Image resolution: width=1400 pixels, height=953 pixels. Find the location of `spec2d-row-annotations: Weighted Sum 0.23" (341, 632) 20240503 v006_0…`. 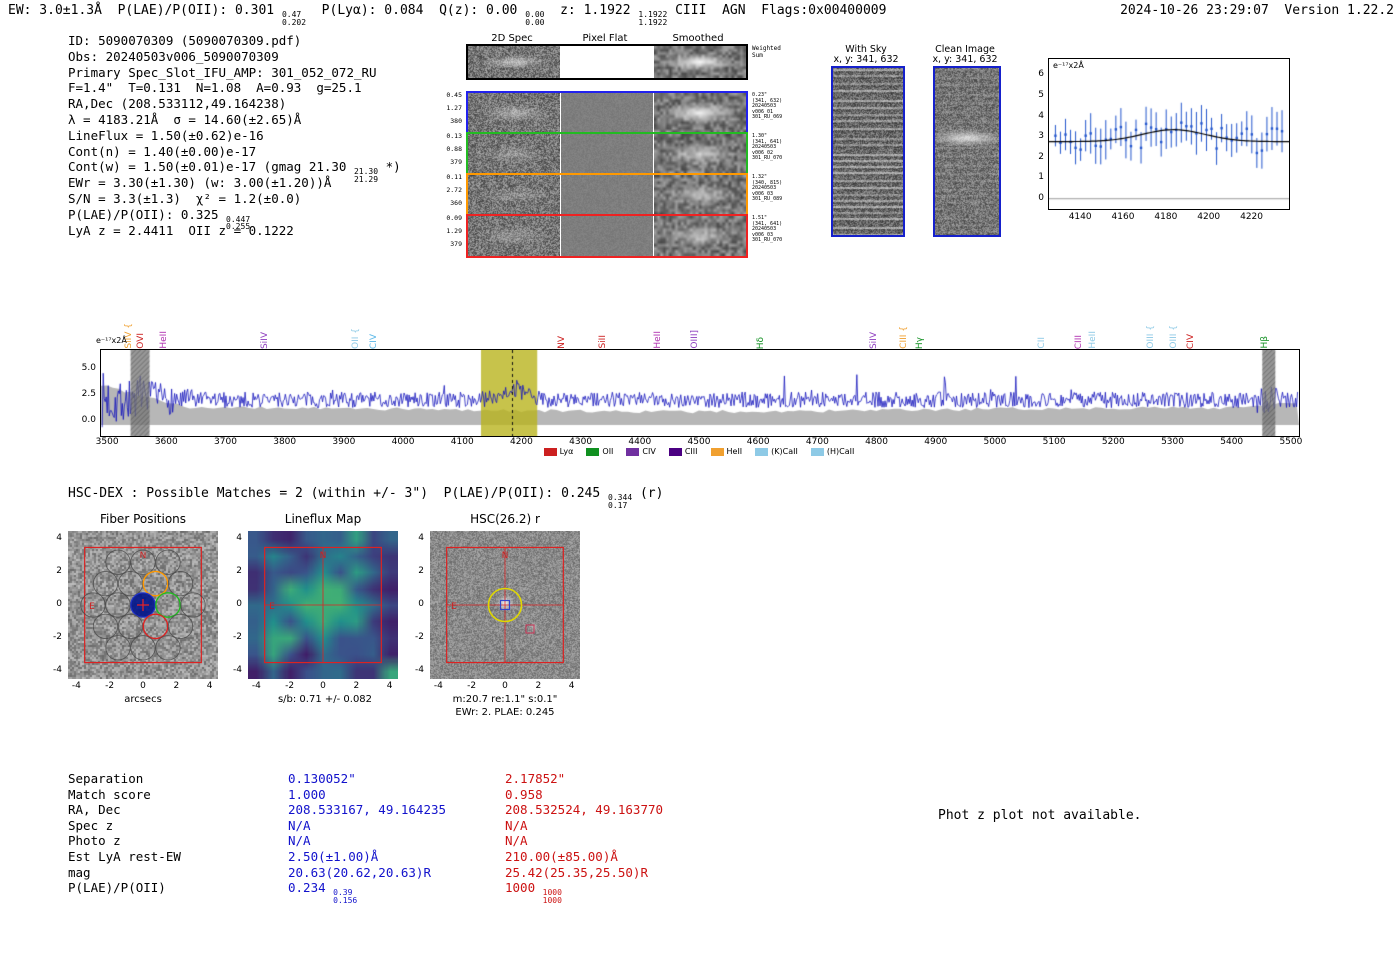

spec2d-row-annotations: Weighted Sum 0.23" (341, 632) 20240503 v006_0… is located at coordinates (776, 152).